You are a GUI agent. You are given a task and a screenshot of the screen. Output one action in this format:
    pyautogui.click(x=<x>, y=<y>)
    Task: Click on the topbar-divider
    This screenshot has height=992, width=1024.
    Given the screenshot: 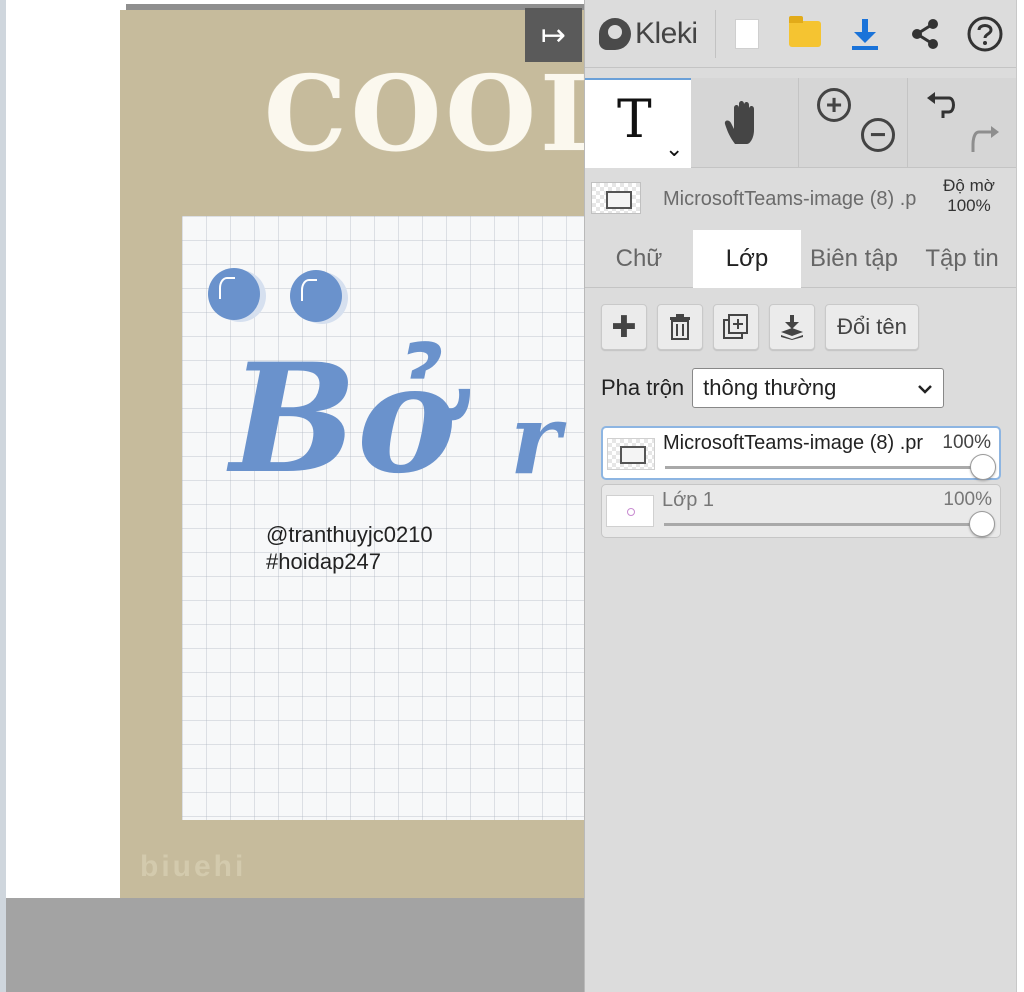 What is the action you would take?
    pyautogui.click(x=715, y=34)
    